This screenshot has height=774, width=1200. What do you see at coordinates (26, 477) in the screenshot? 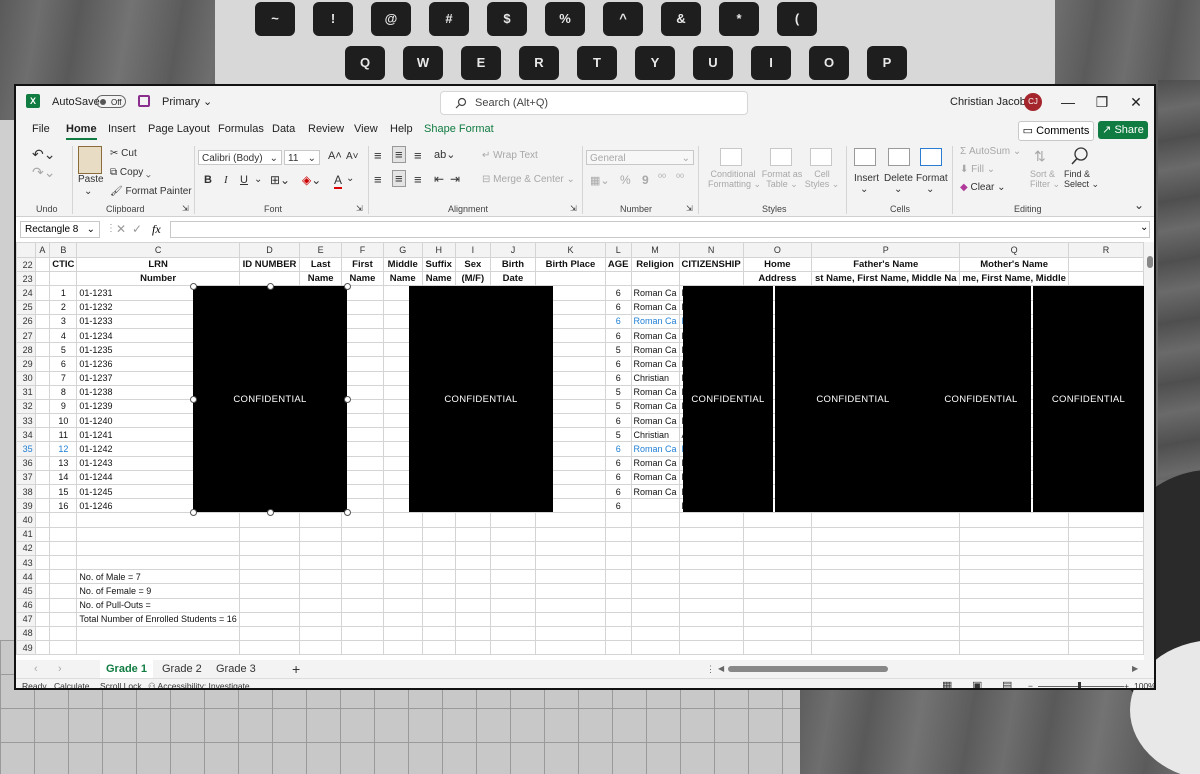
I see `row-header: 37` at bounding box center [26, 477].